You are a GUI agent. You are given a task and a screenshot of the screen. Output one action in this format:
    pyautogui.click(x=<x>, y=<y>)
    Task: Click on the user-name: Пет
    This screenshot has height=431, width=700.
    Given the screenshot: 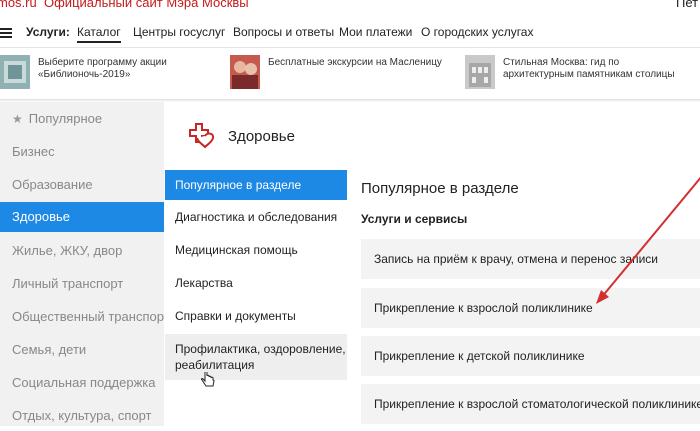 What is the action you would take?
    pyautogui.click(x=687, y=5)
    